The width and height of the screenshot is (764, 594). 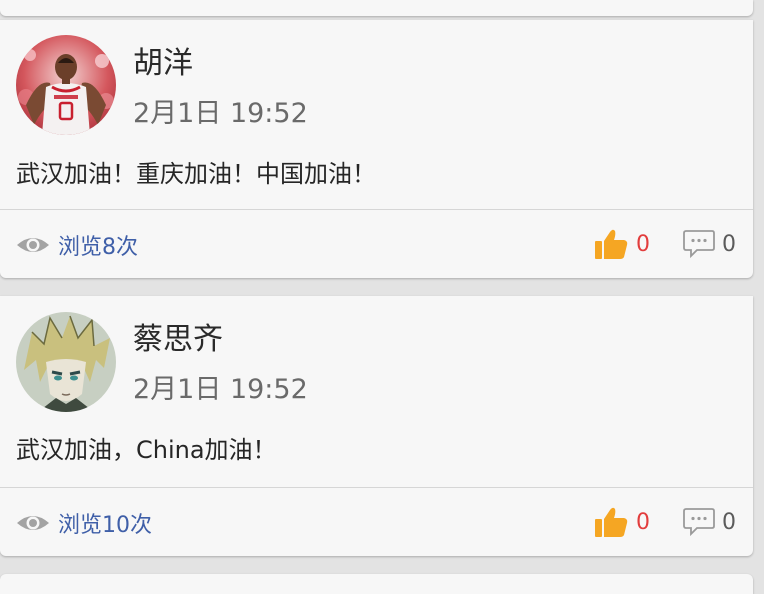 I want to click on next-post-card-fragment, so click(x=376, y=584).